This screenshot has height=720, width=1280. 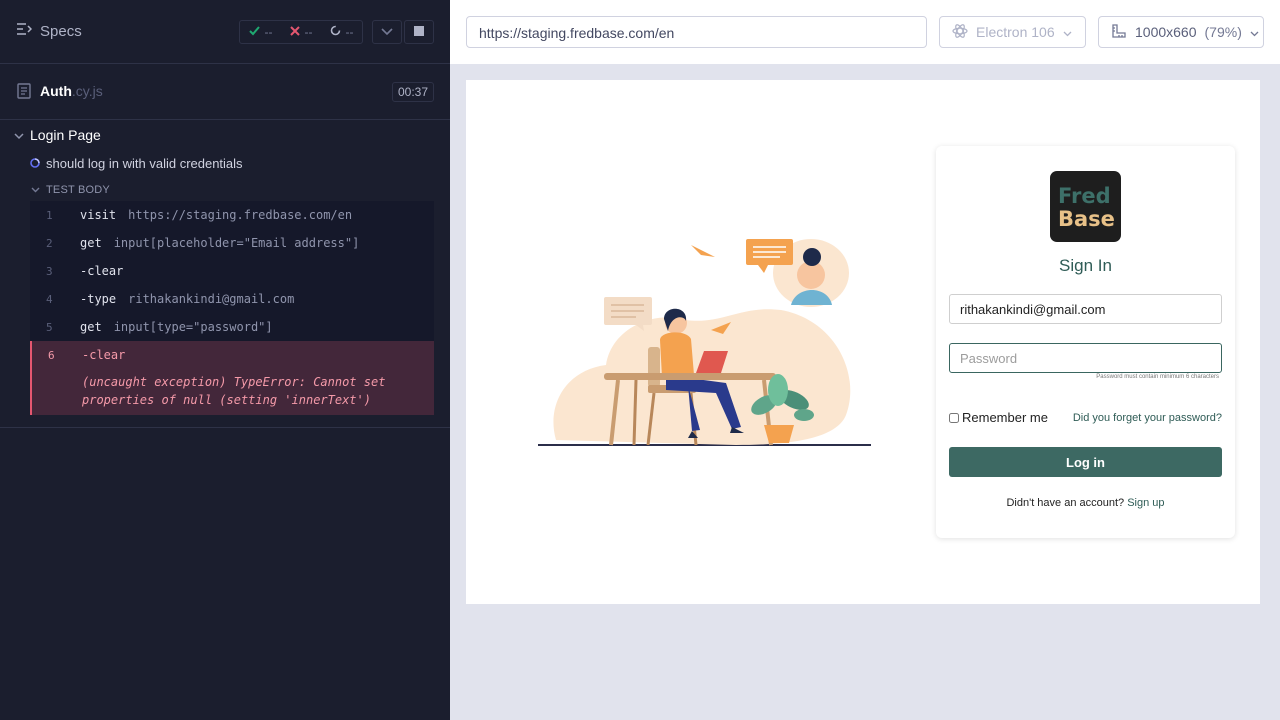 I want to click on command-number: 1, so click(x=49, y=215).